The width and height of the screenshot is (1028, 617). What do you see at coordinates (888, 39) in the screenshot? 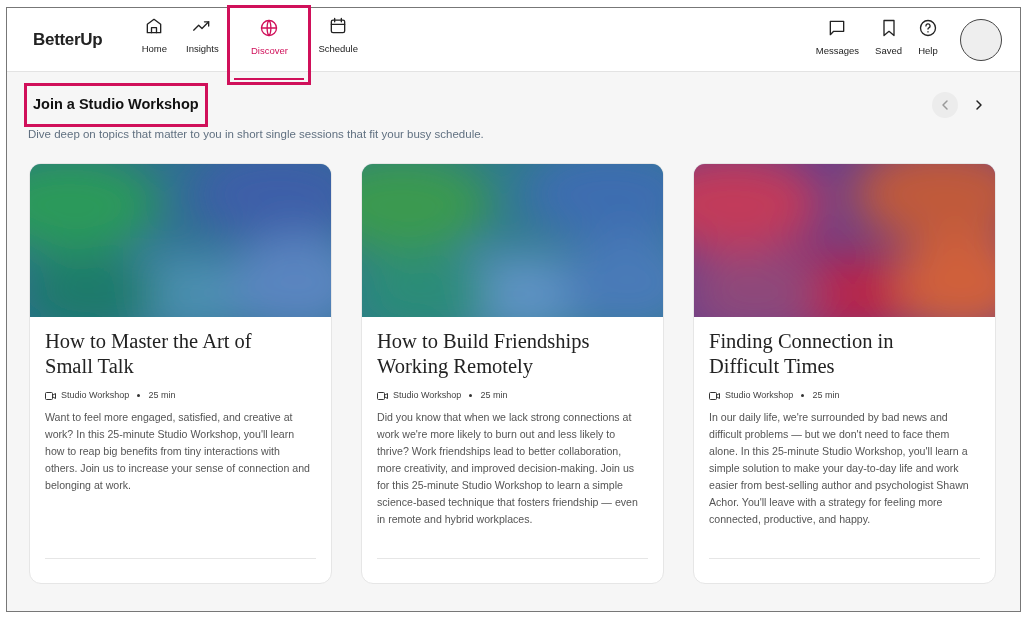
I see `nav-action: Saved` at bounding box center [888, 39].